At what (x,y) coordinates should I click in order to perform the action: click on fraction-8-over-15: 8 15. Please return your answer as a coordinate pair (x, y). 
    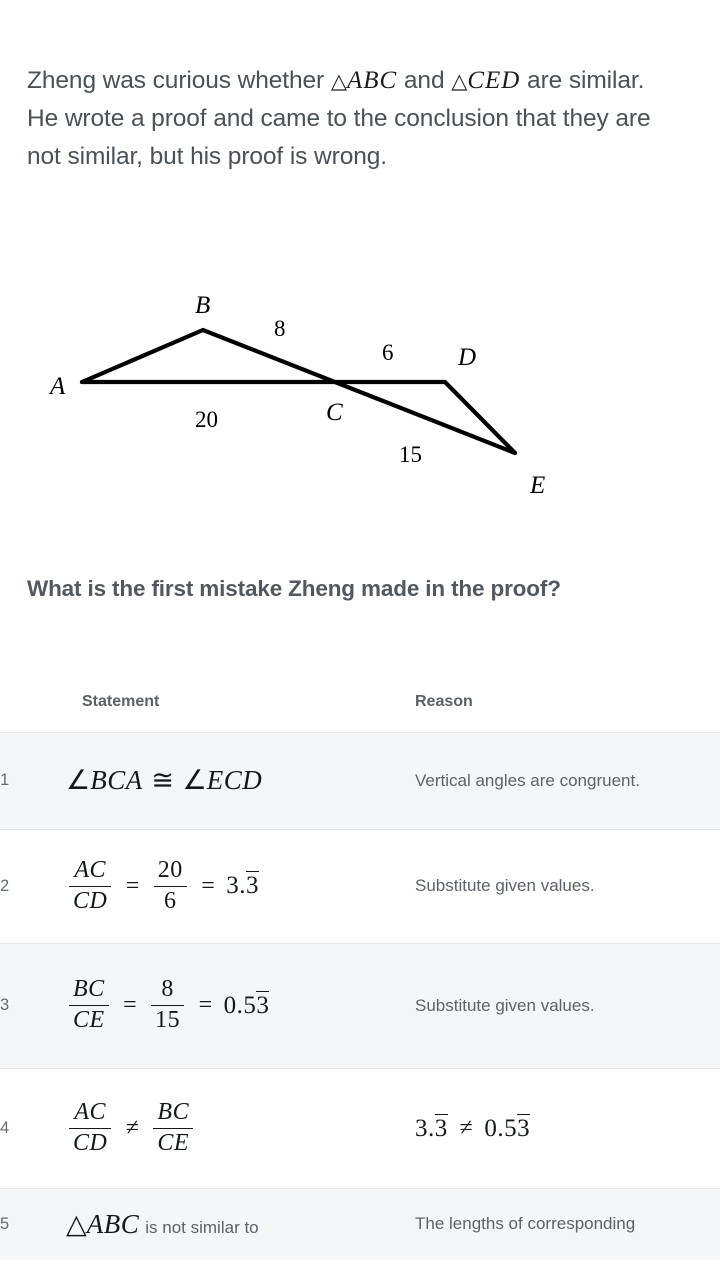
    Looking at the image, I should click on (168, 1005).